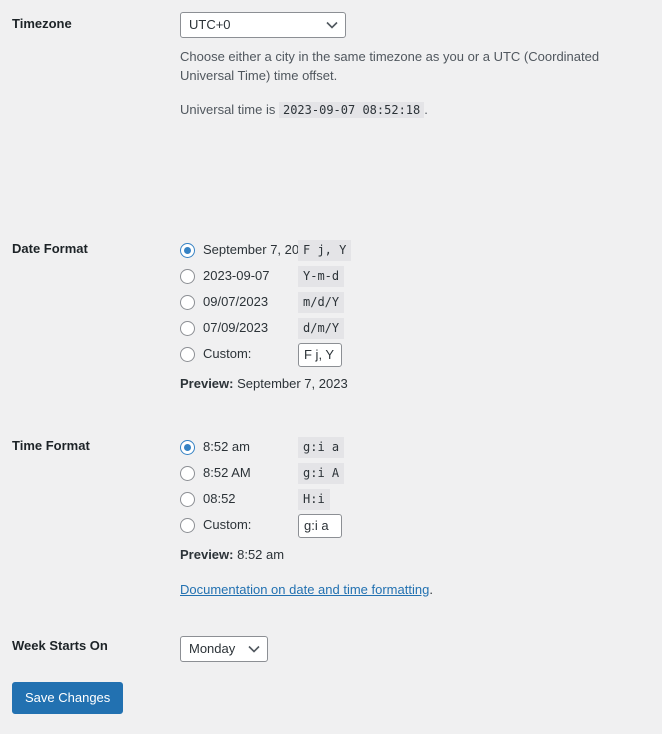 The height and width of the screenshot is (734, 662). I want to click on time-format-custom-label: Custom:, so click(227, 525).